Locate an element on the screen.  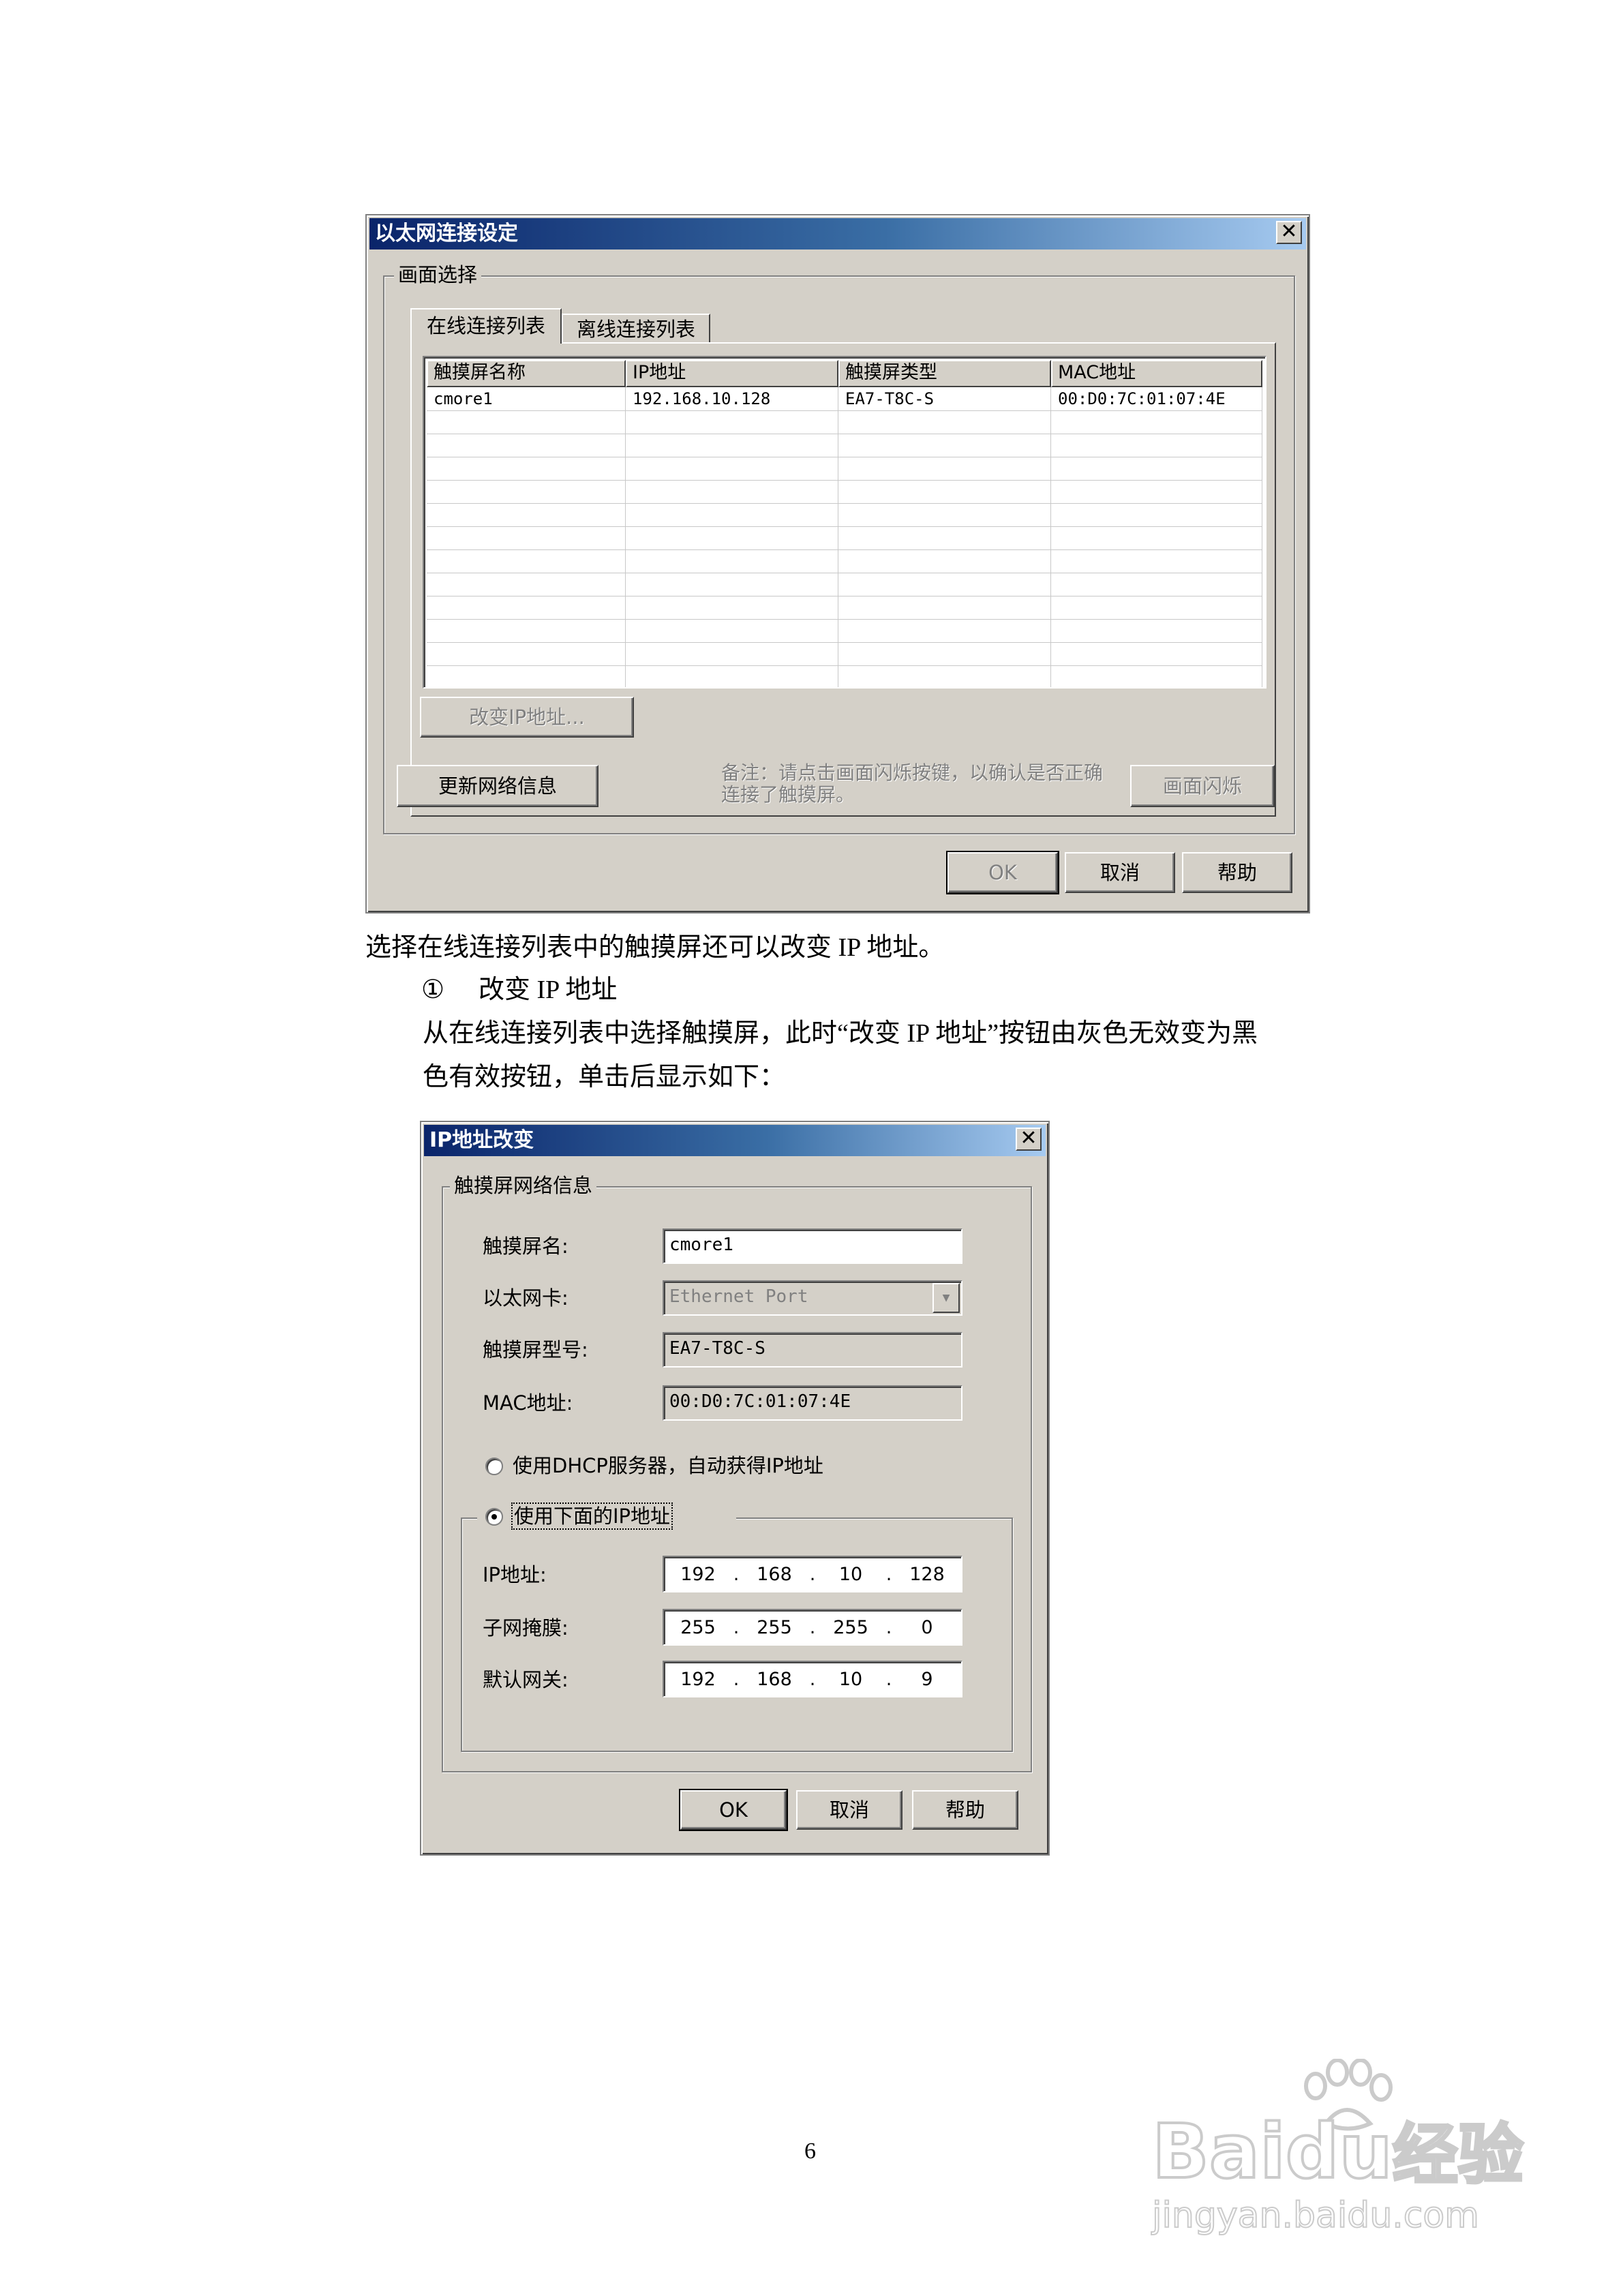
name-input: cmore1 is located at coordinates (812, 1246).